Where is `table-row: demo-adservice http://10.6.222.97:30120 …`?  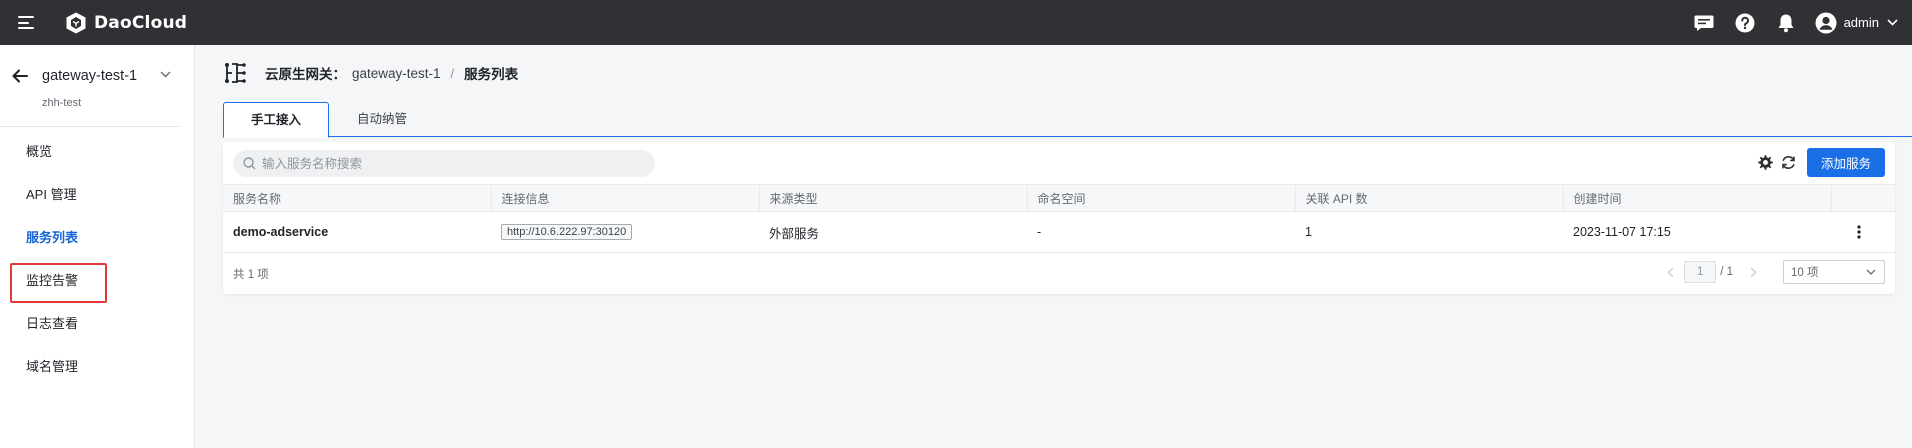
table-row: demo-adservice http://10.6.222.97:30120 … is located at coordinates (1059, 232).